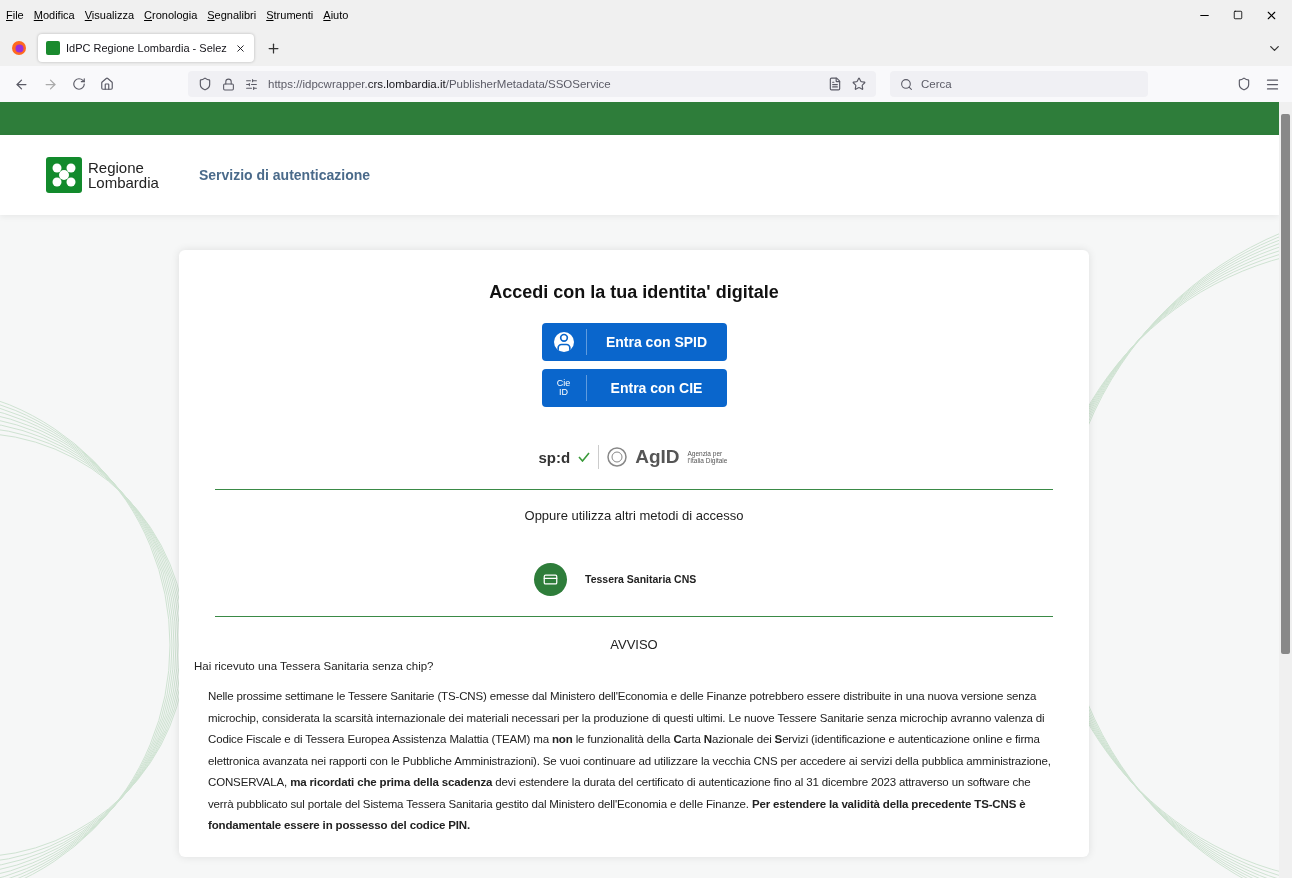  Describe the element at coordinates (630, 761) in the screenshot. I see `notice-text: Nelle prossime settimane le Tessere Sanitarie (TS-CNS) emesse dal Ministero dell'Economia e delle Finanze potrebbero essere distribuite in una nuova versione senza microchip, considerata la scarsità internazionale dei materiali necessari per la produzione di questi ultimi. Le nuove Tessere Sanitarie senza microchip avranno valenza di Codice Fiscale e di Tessera Europea Assistenza Malattia (TEAM) ma non le funzionalità della Carta Nazionale dei Servizi (identificazione e autenticazione online e firma elettronica avanzata nei rapporti con le Pubbliche Amministrazioni). Se vuoi continuare ad utilizzare la vecchia CNS per accedere ai servizi della pubblica amministrazione, CONSERVALA, ma ricordati che prima della scadenza devi estendere la durata del certificato di autenticazione fino al 31 dicembre 2023 attraverso un software che verrà pubblicato sul portale del Sistema Tessera Sanitaria gestito dal Ministero dell'Economia e delle Finanze. Per estendere la validità della precedente TS-CNS è fondamentale essere in possesso del codice PIN.` at that location.